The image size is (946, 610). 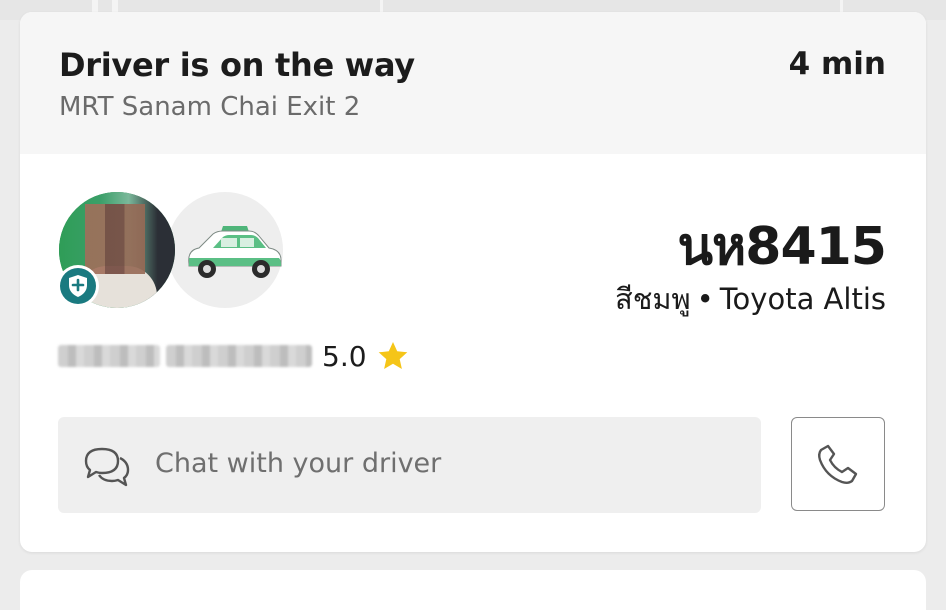 I want to click on badge-background, so click(x=78, y=286).